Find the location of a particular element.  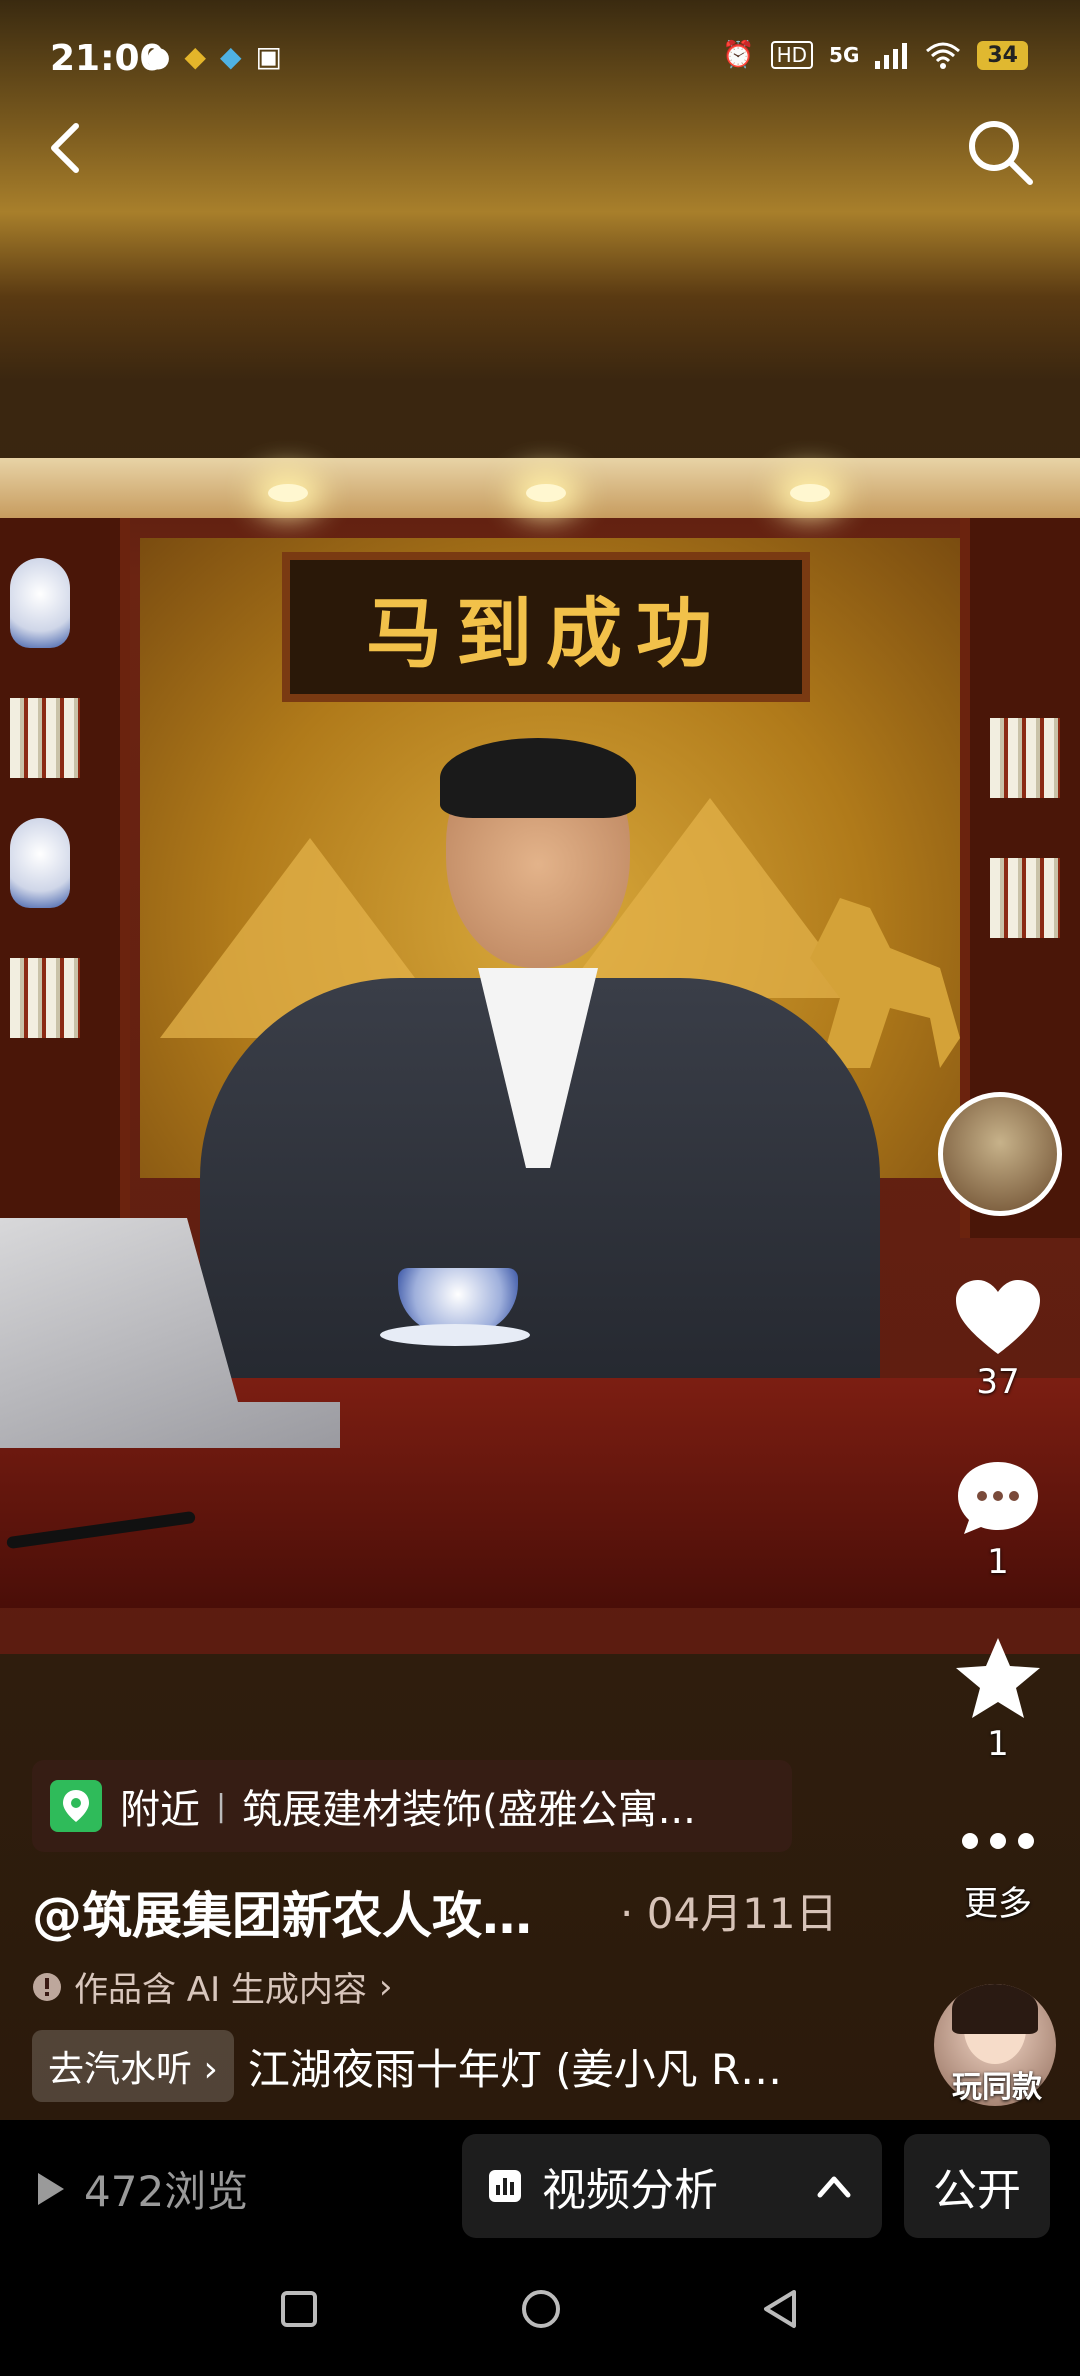

alarm-icon: ⏰ is located at coordinates (738, 55).